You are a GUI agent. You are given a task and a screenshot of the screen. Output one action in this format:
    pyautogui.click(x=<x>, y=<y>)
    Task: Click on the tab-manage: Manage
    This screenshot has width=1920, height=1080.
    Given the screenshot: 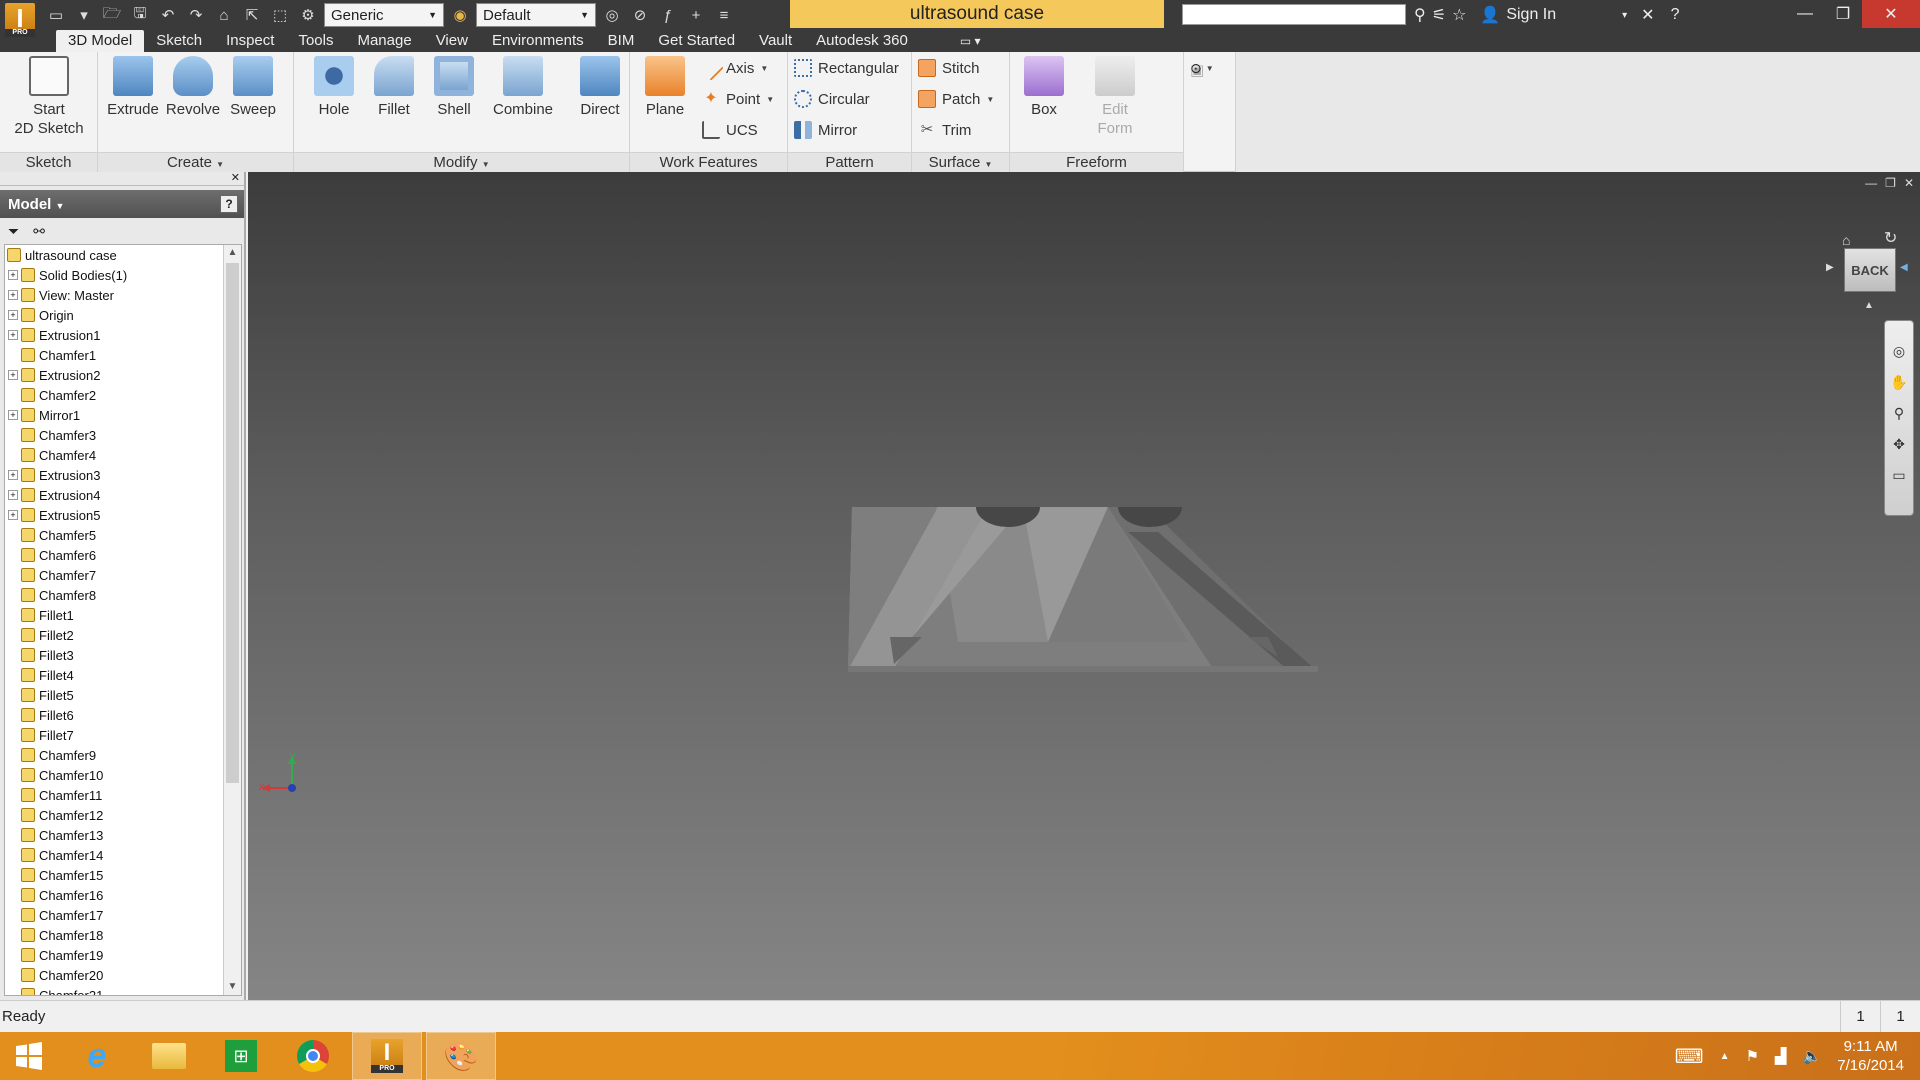 What is the action you would take?
    pyautogui.click(x=384, y=41)
    